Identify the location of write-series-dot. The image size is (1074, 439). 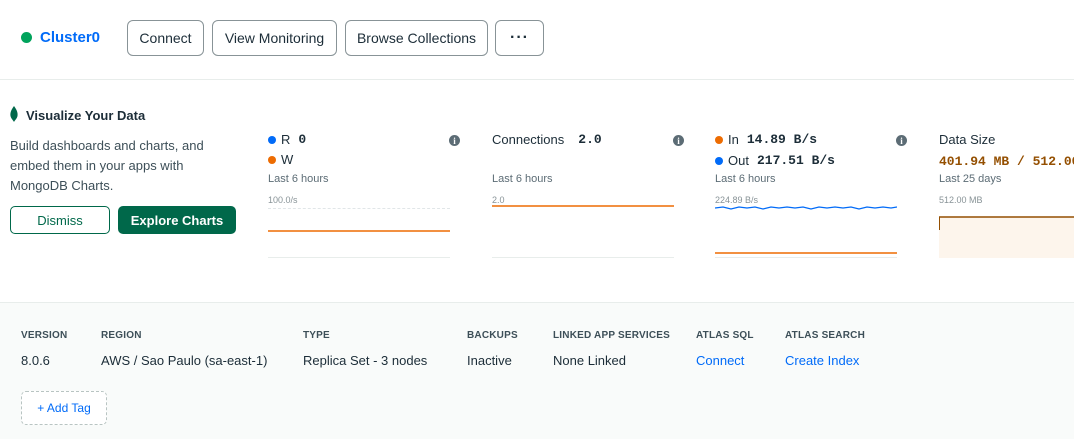
(272, 159).